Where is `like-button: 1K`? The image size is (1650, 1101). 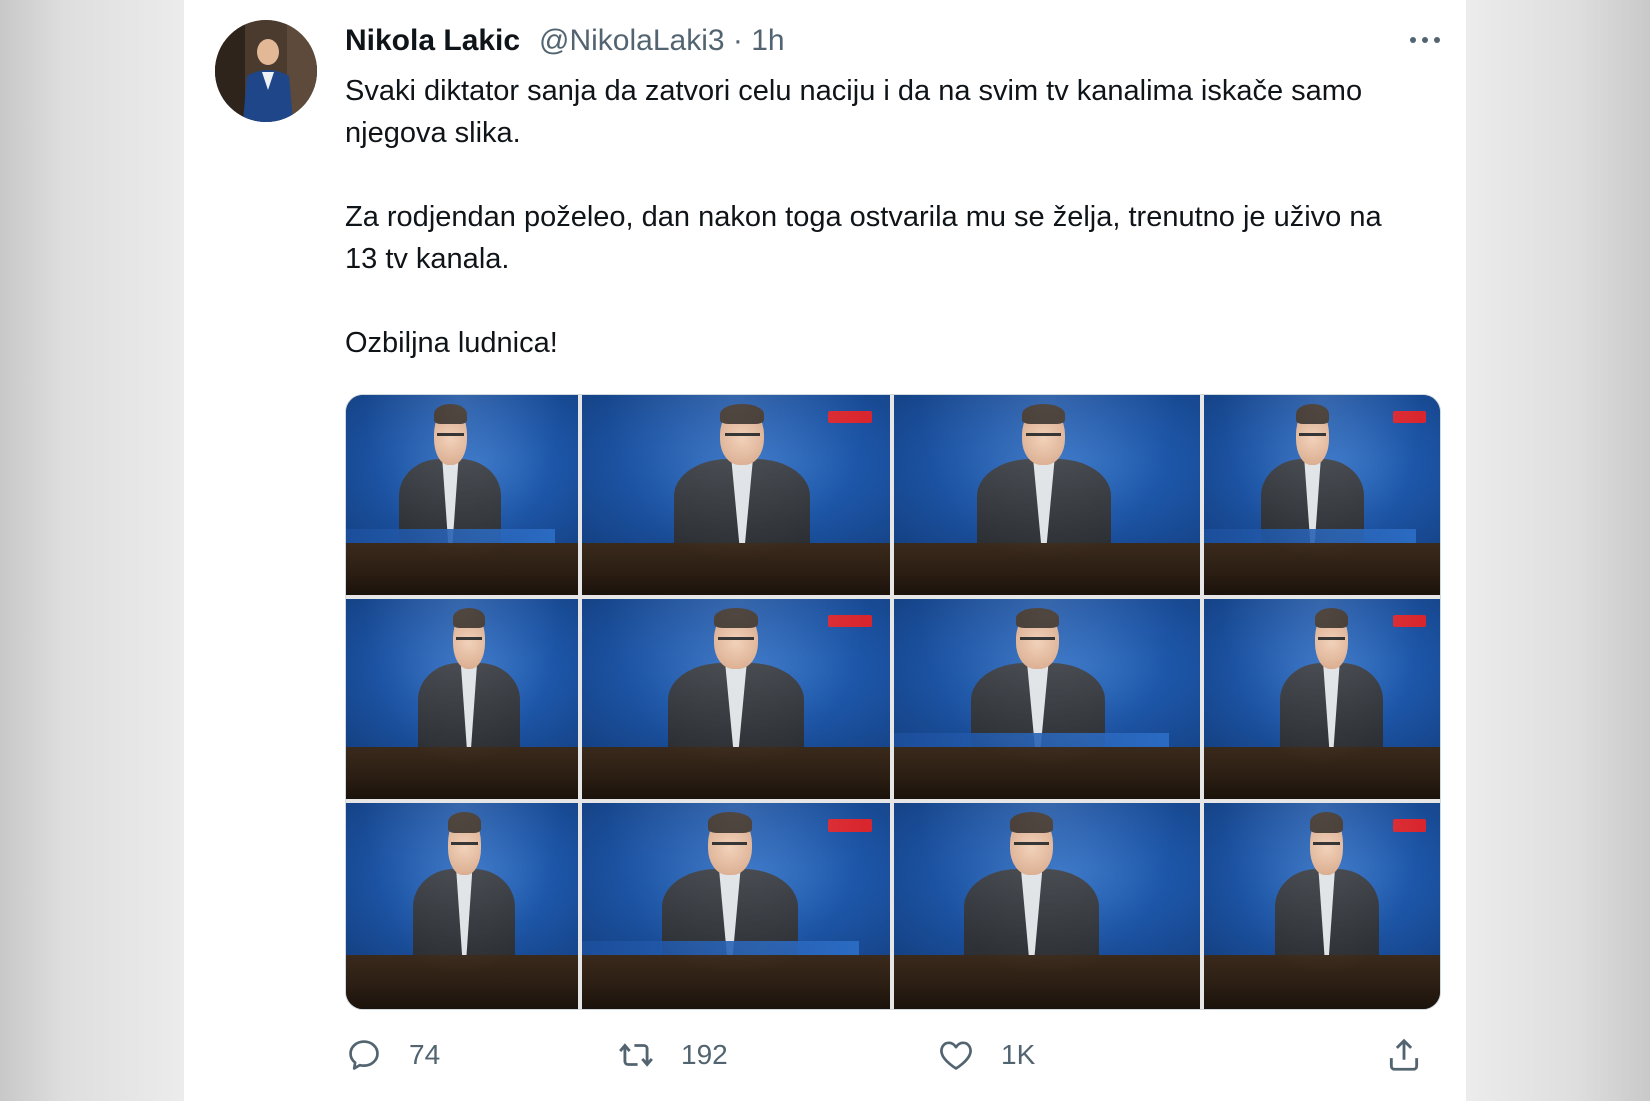
like-button: 1K is located at coordinates (986, 1055).